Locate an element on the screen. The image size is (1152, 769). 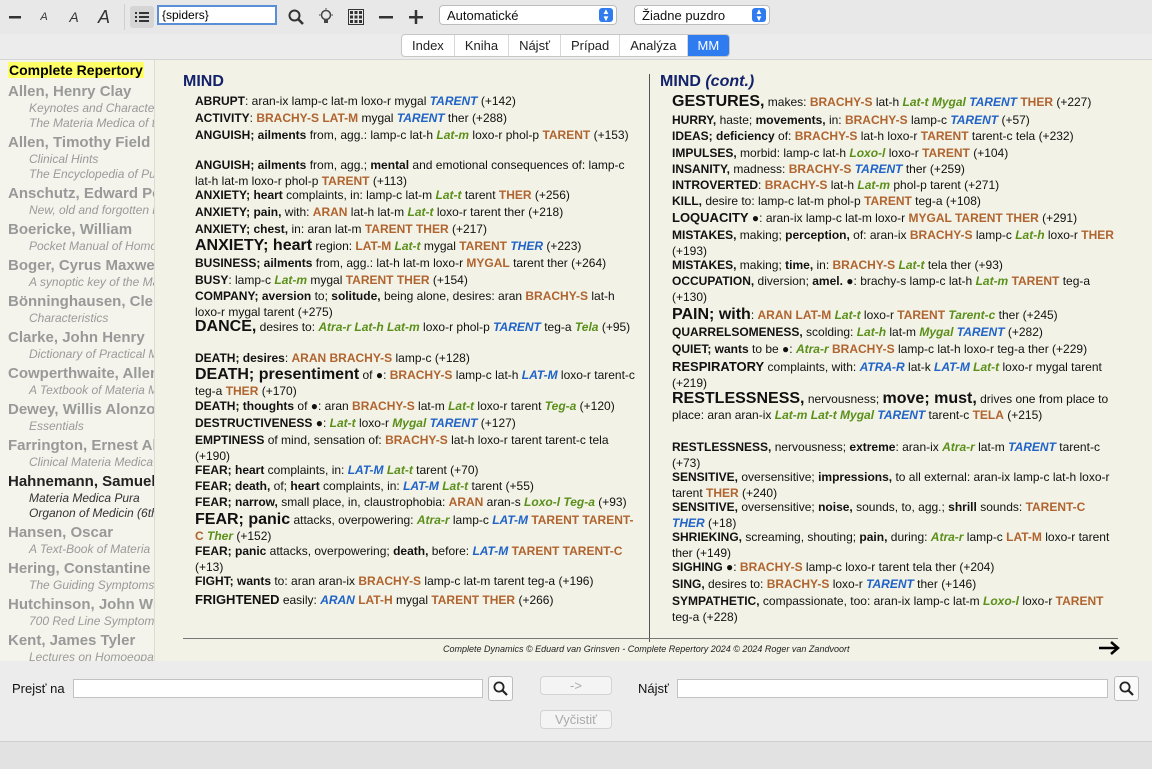
remedy-abbrev: TELA is located at coordinates (988, 415).